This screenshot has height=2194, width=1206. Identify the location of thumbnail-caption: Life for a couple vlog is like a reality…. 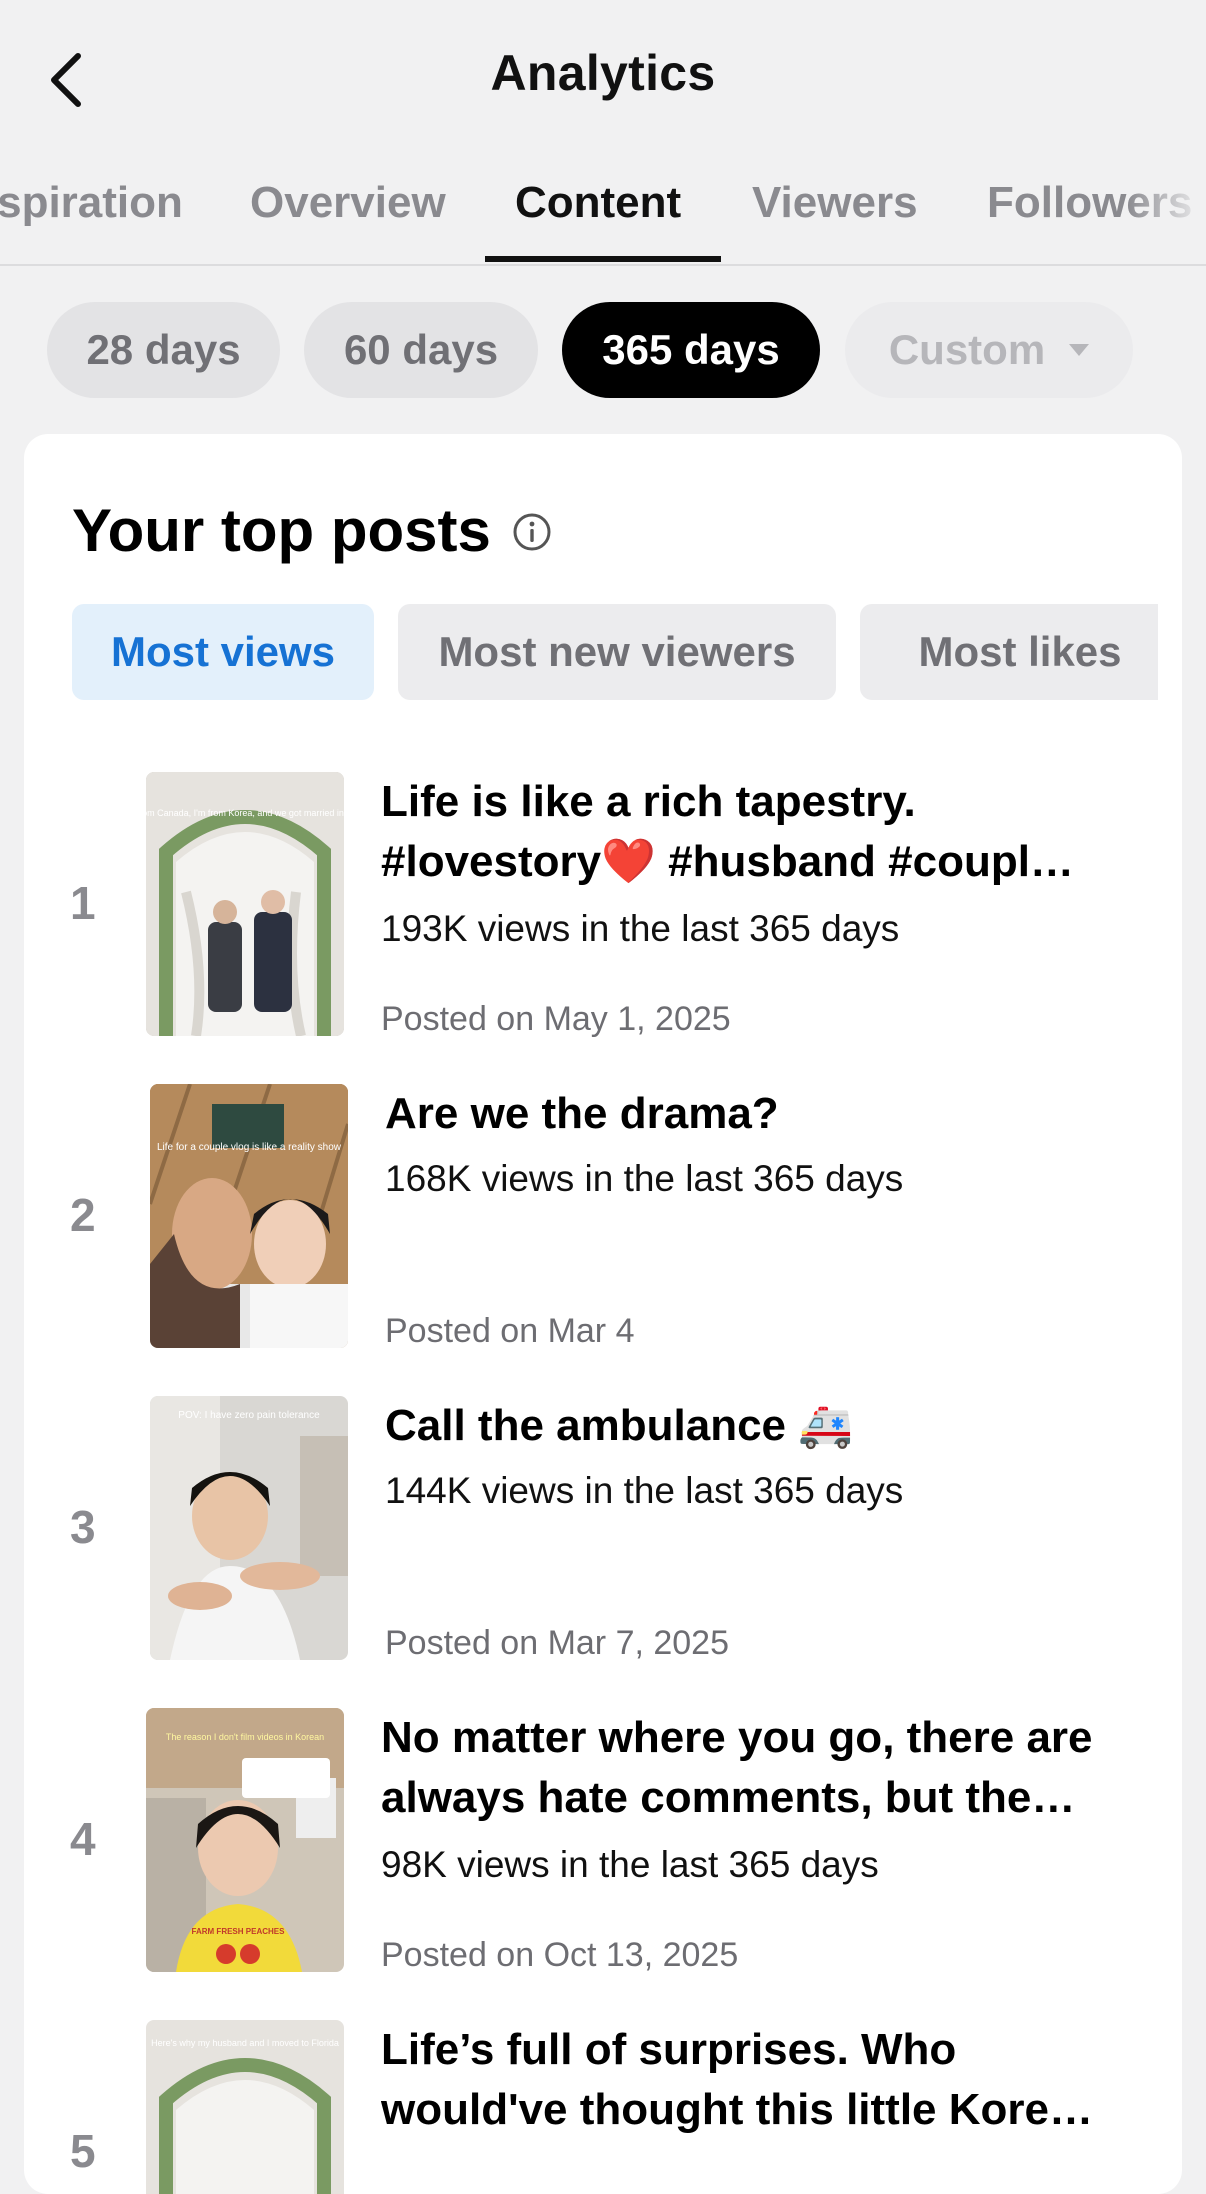
(249, 1147).